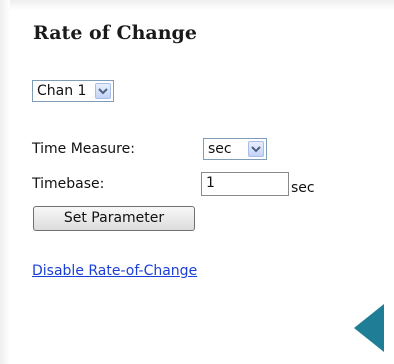 The image size is (394, 364). What do you see at coordinates (115, 33) in the screenshot?
I see `page-title: Rate of Change` at bounding box center [115, 33].